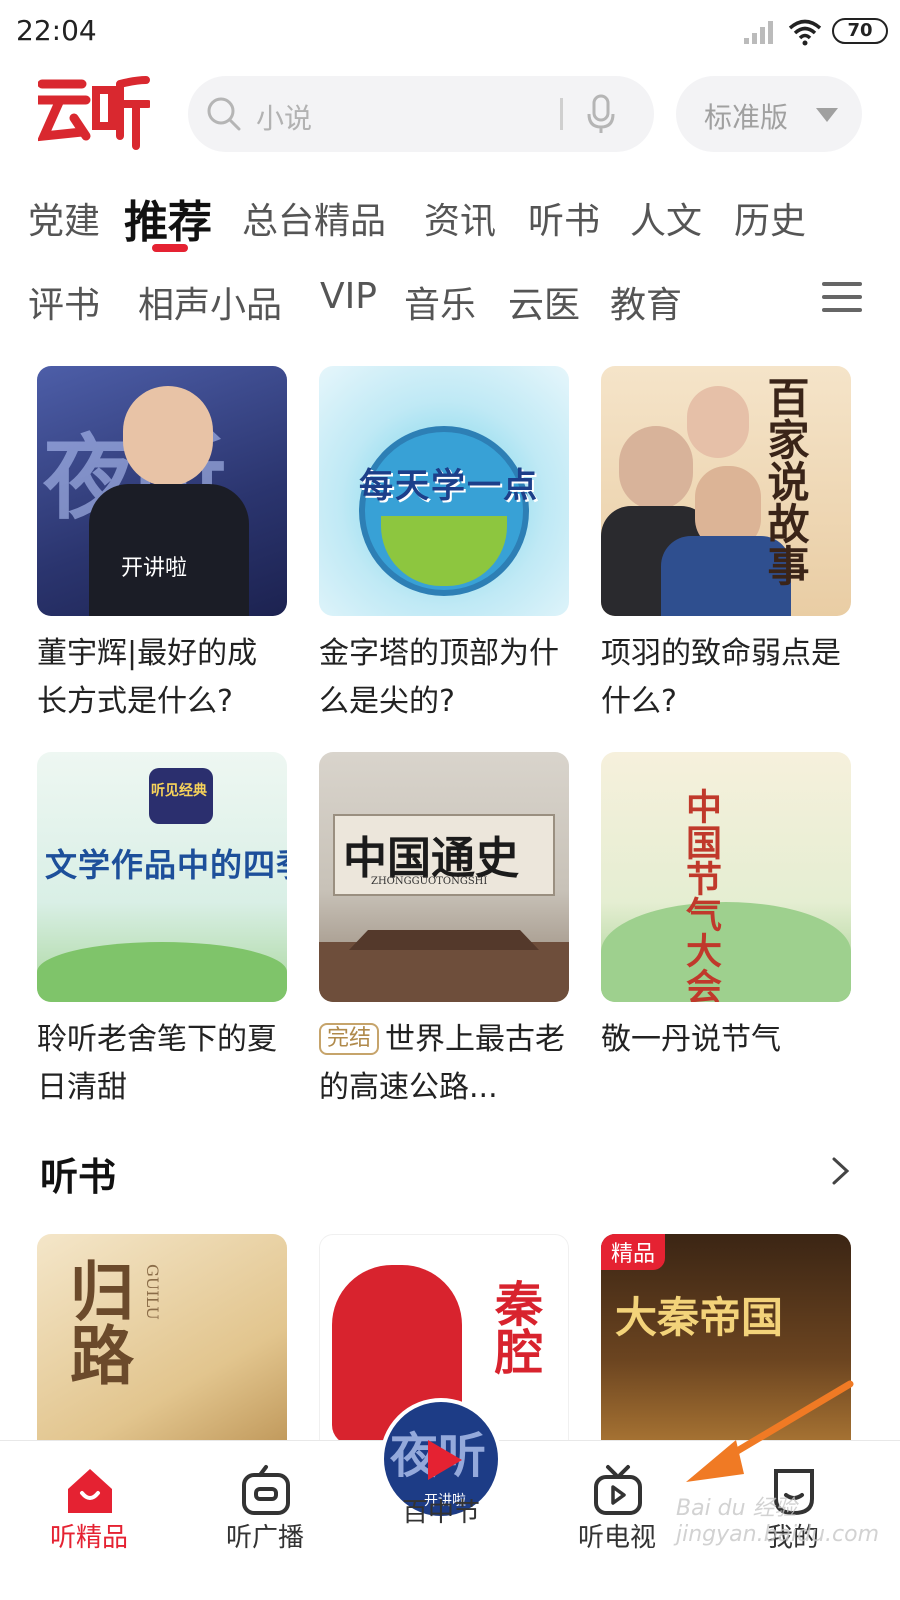 This screenshot has width=900, height=1600. Describe the element at coordinates (284, 118) in the screenshot. I see `search-placeholder: 小说` at that location.